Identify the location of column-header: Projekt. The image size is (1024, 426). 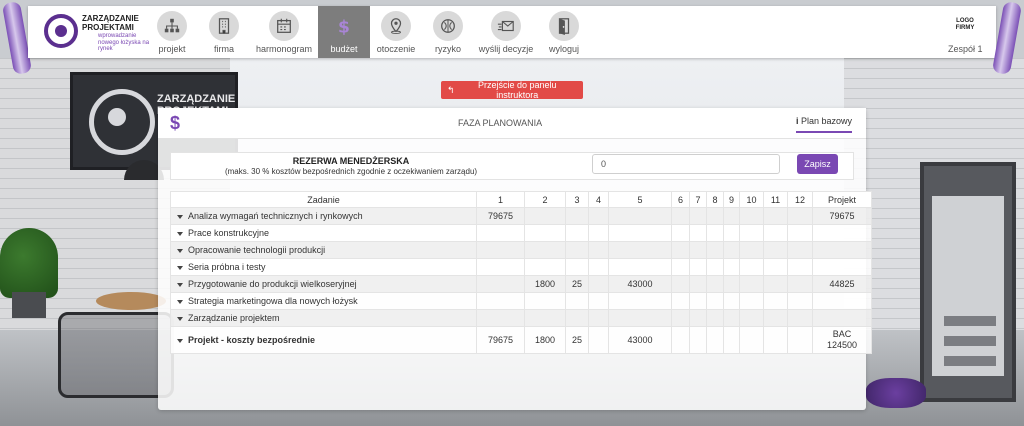
(842, 199).